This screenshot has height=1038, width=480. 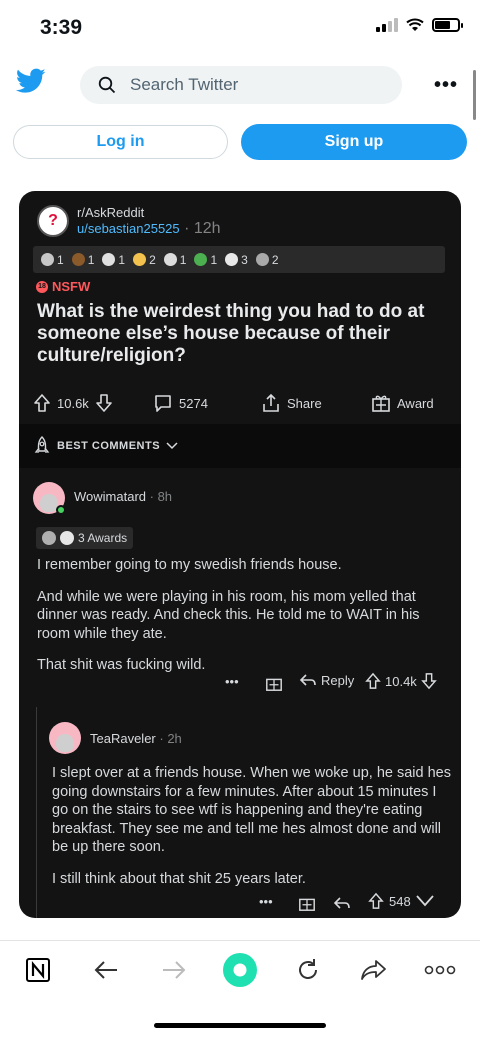 I want to click on post-header: ? r/AskReddit u/sebastian25525 · 12h, so click(x=129, y=221).